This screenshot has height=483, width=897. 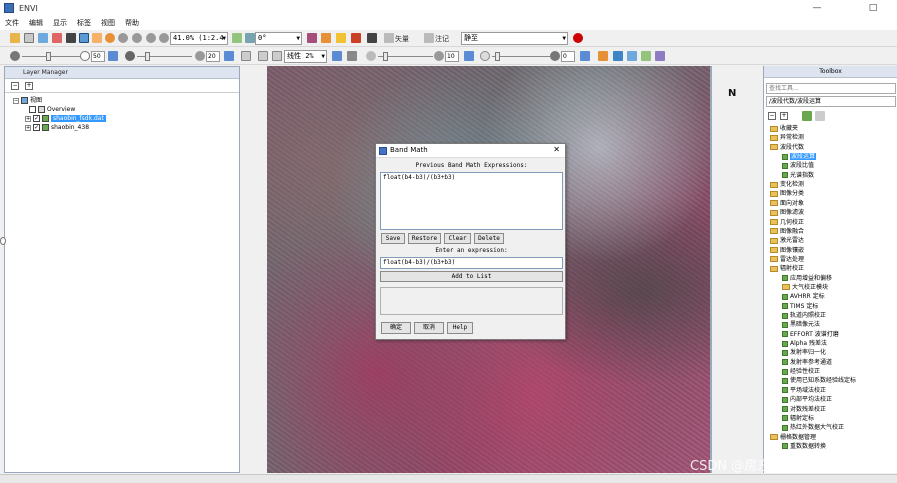 I want to click on toolbox-item: 图像分类, so click(x=787, y=193).